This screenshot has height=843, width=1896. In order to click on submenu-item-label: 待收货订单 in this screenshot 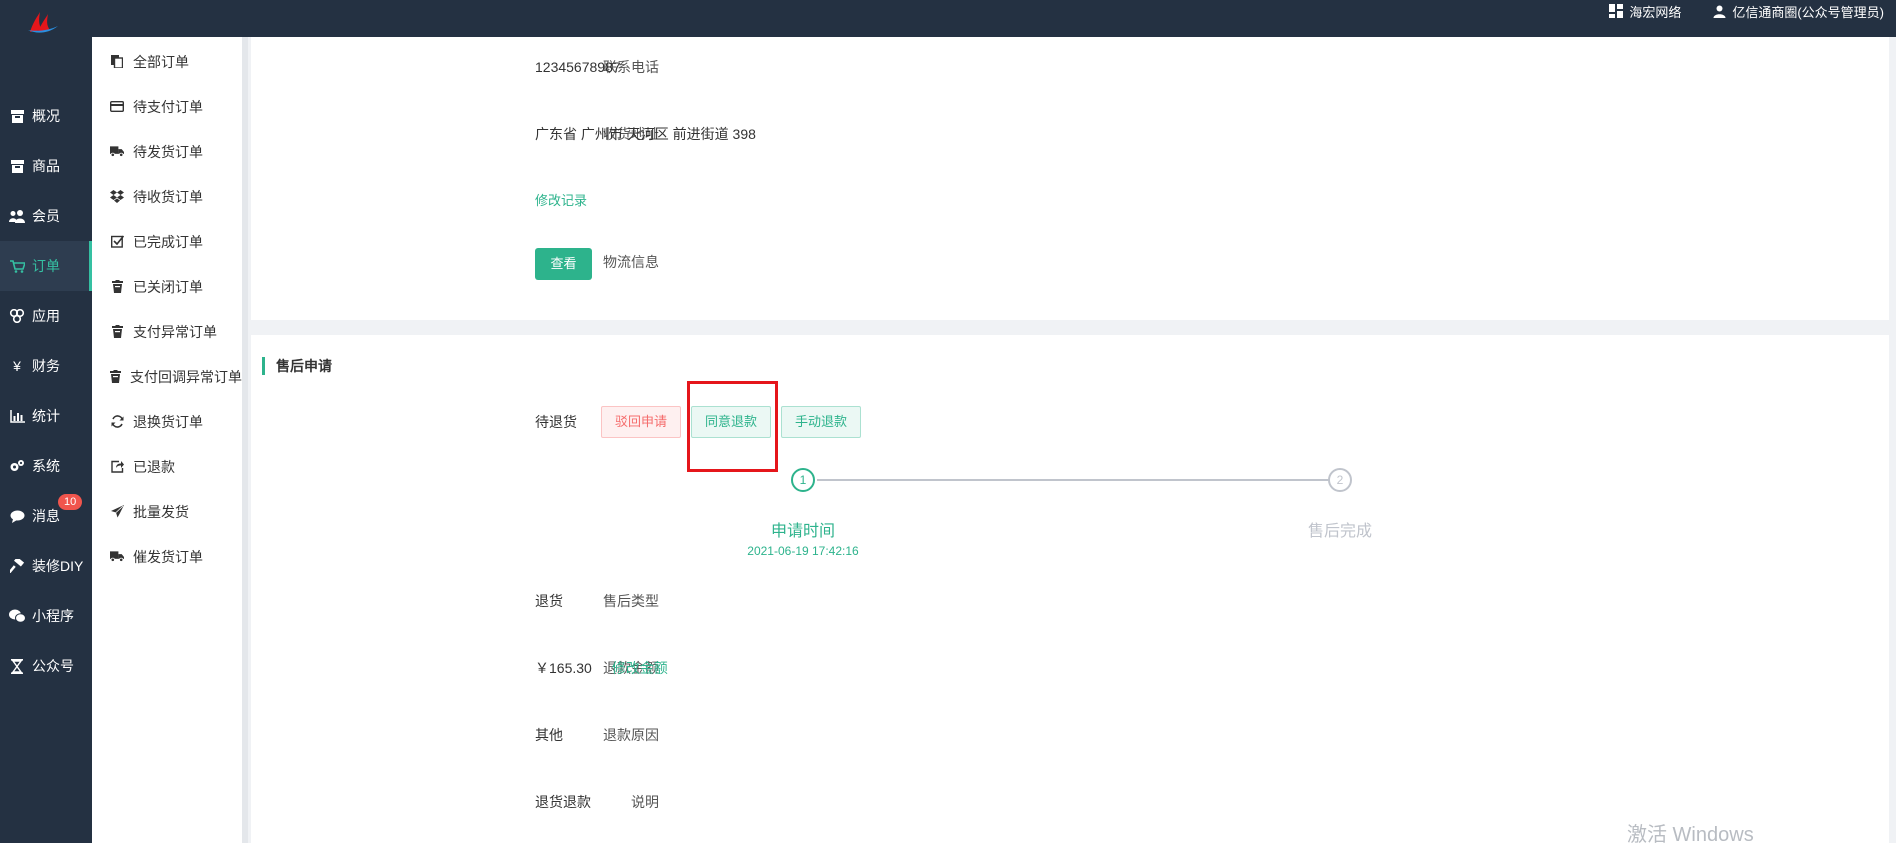, I will do `click(168, 196)`.